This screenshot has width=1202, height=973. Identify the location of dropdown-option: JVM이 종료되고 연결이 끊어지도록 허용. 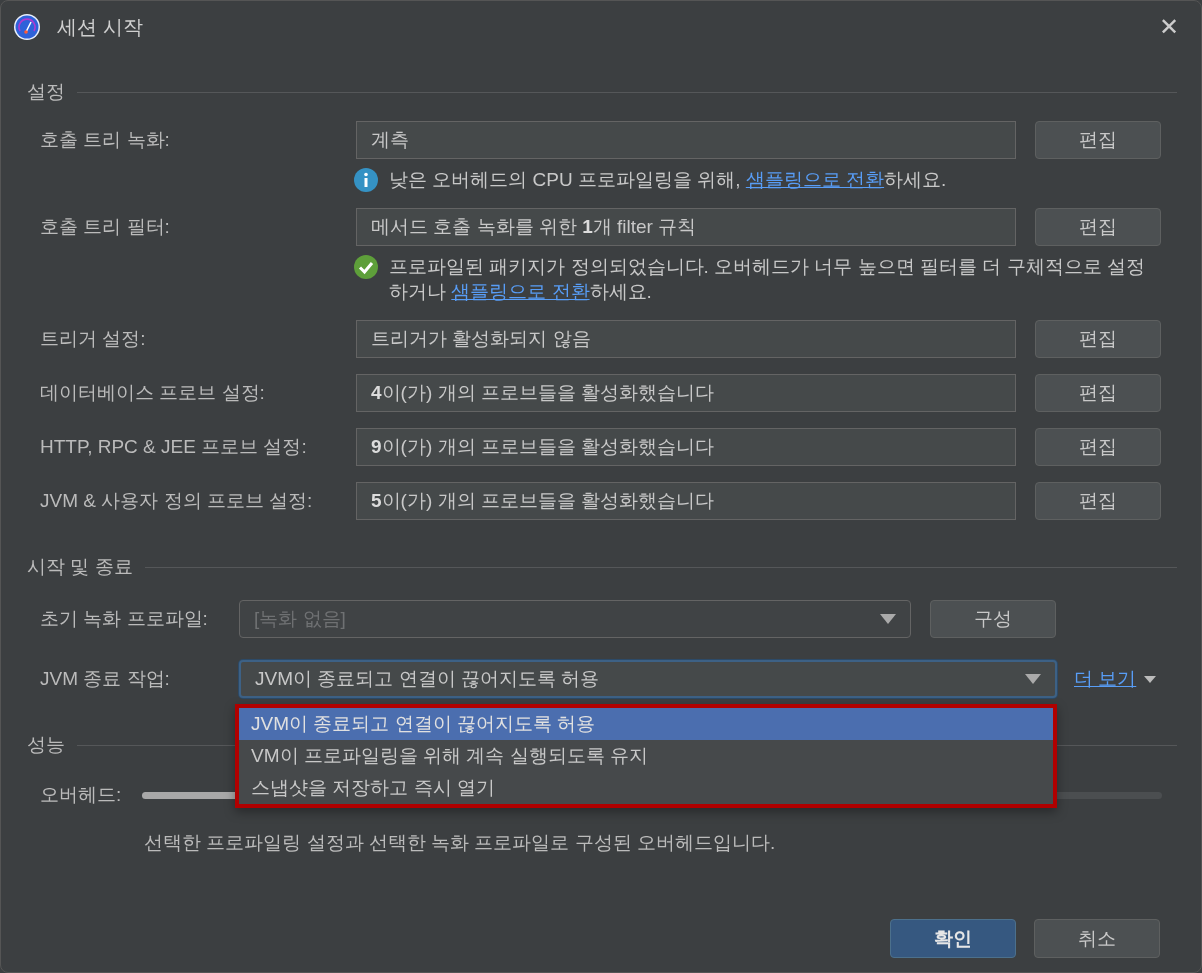
(646, 724).